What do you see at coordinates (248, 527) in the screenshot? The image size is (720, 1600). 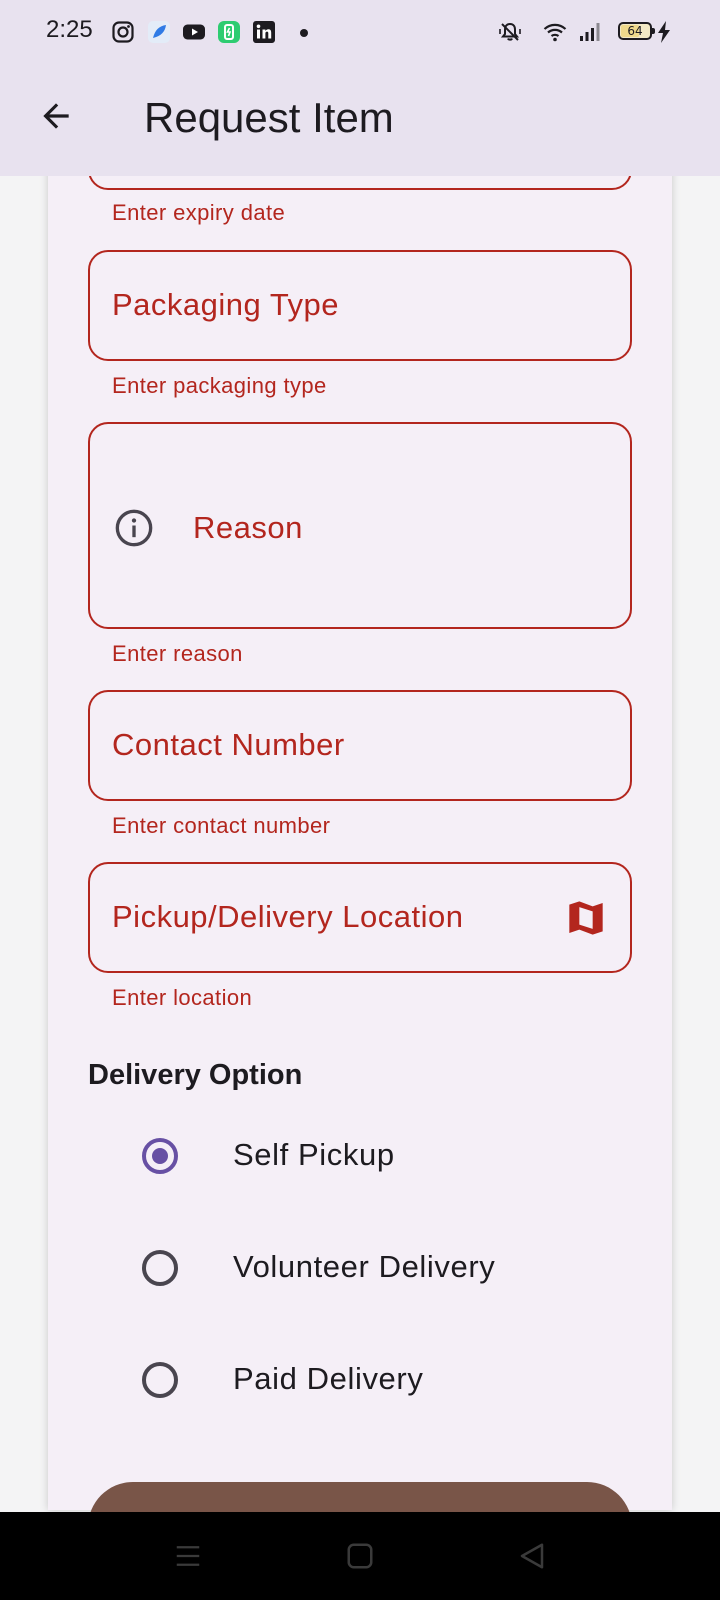 I see `reason-label: Reason` at bounding box center [248, 527].